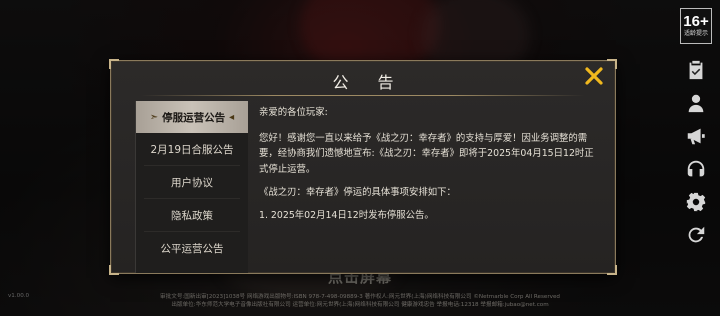 This screenshot has height=316, width=720. What do you see at coordinates (696, 235) in the screenshot?
I see `refresh-icon` at bounding box center [696, 235].